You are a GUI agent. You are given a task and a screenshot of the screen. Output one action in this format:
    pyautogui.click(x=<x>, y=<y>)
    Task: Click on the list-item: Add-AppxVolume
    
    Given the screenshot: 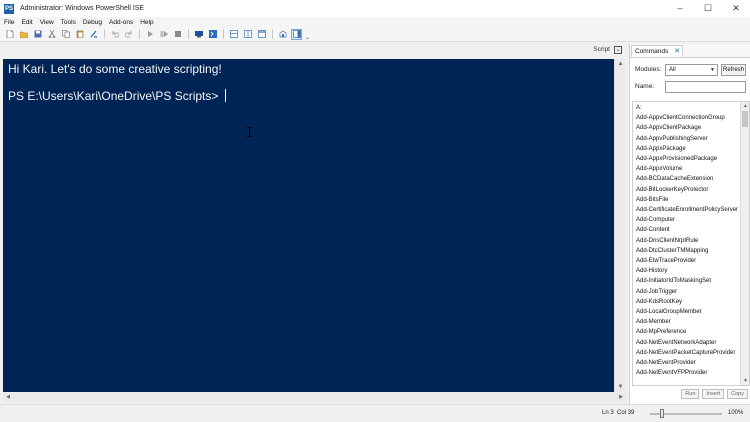 What is the action you would take?
    pyautogui.click(x=687, y=169)
    